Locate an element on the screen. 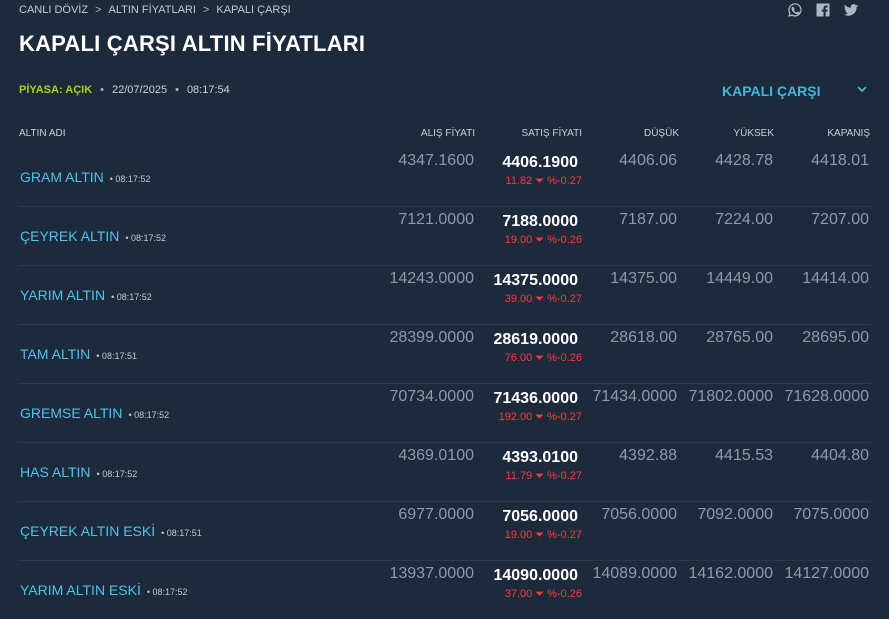 This screenshot has height=619, width=889. high-price: 14449.00 is located at coordinates (739, 278).